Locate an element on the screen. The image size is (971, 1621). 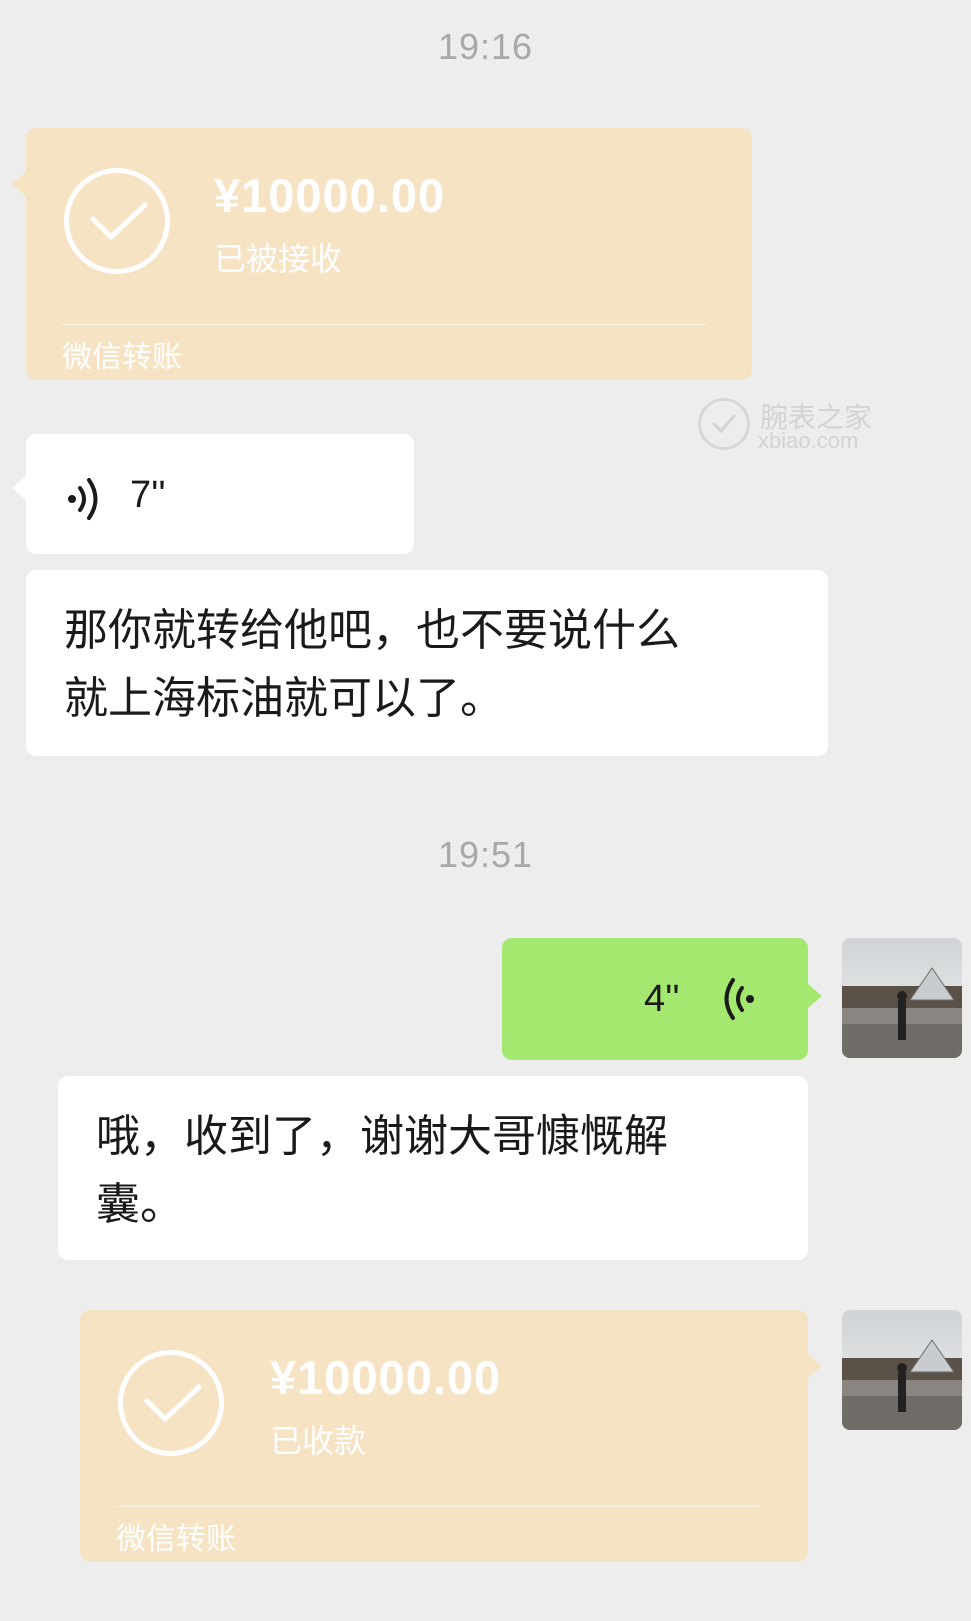
transfer-status: 已被接收 is located at coordinates (278, 259).